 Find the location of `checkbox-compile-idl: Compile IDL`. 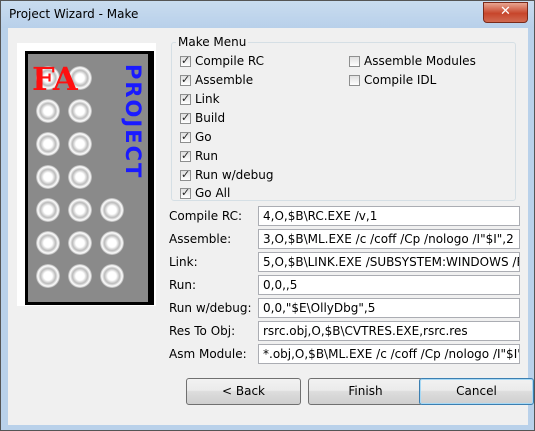

checkbox-compile-idl: Compile IDL is located at coordinates (392, 80).